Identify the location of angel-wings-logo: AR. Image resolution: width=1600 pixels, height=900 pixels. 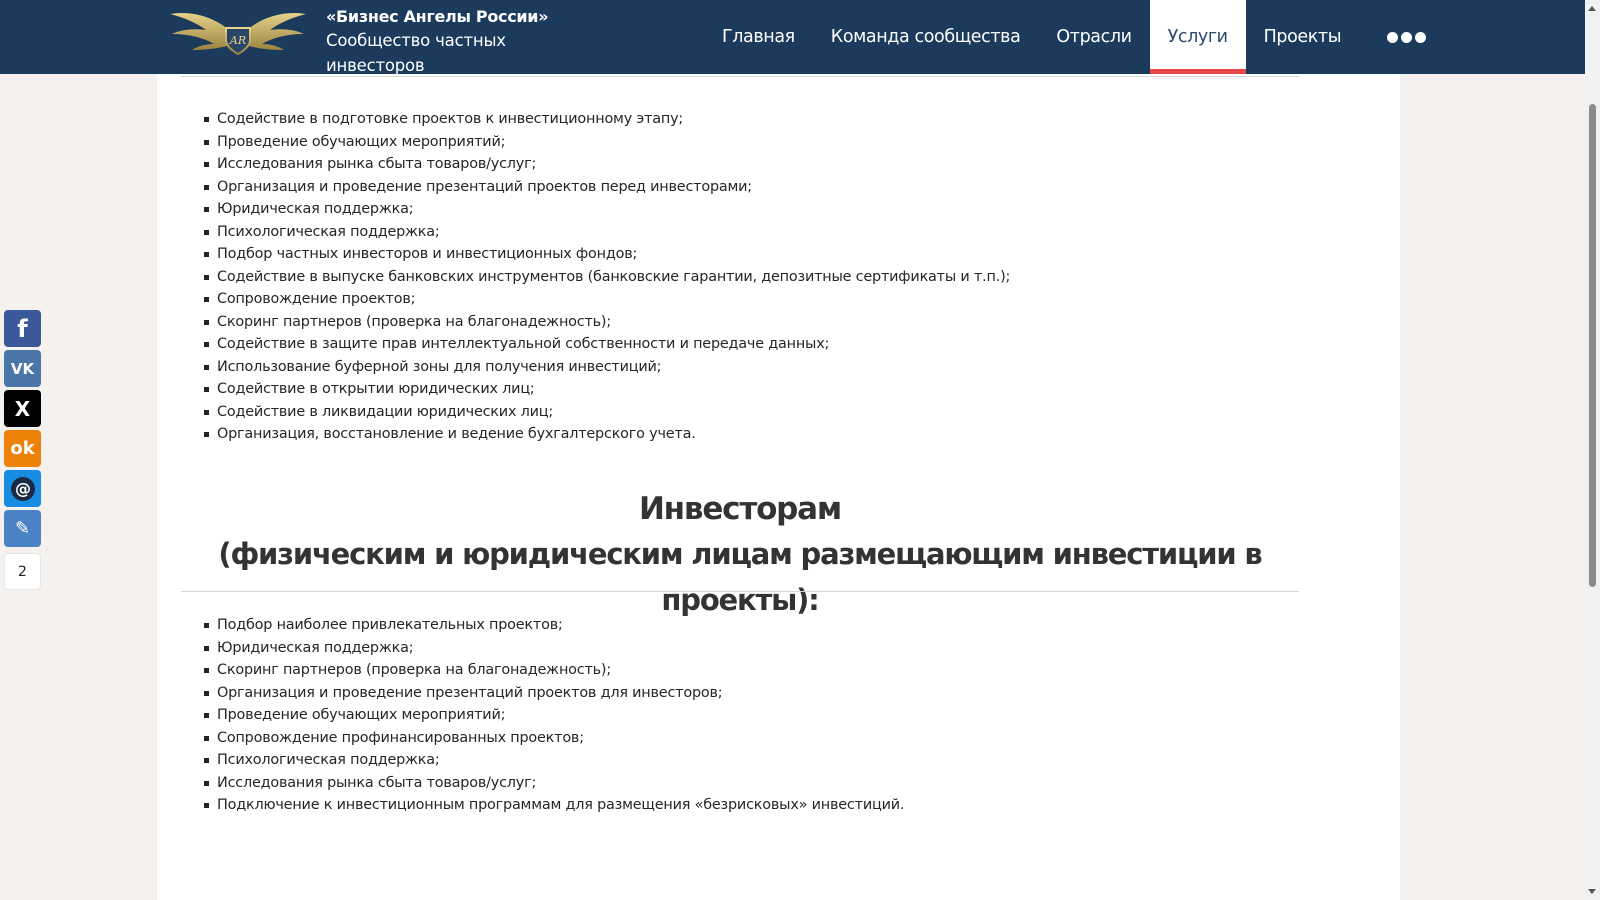
(238, 30).